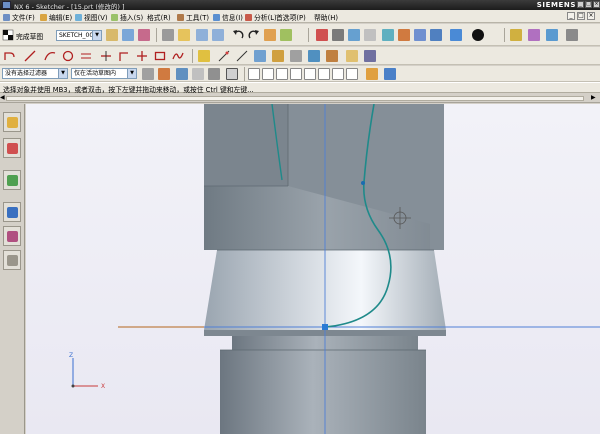 The image size is (600, 434). Describe the element at coordinates (168, 35) in the screenshot. I see `save-icon` at that location.